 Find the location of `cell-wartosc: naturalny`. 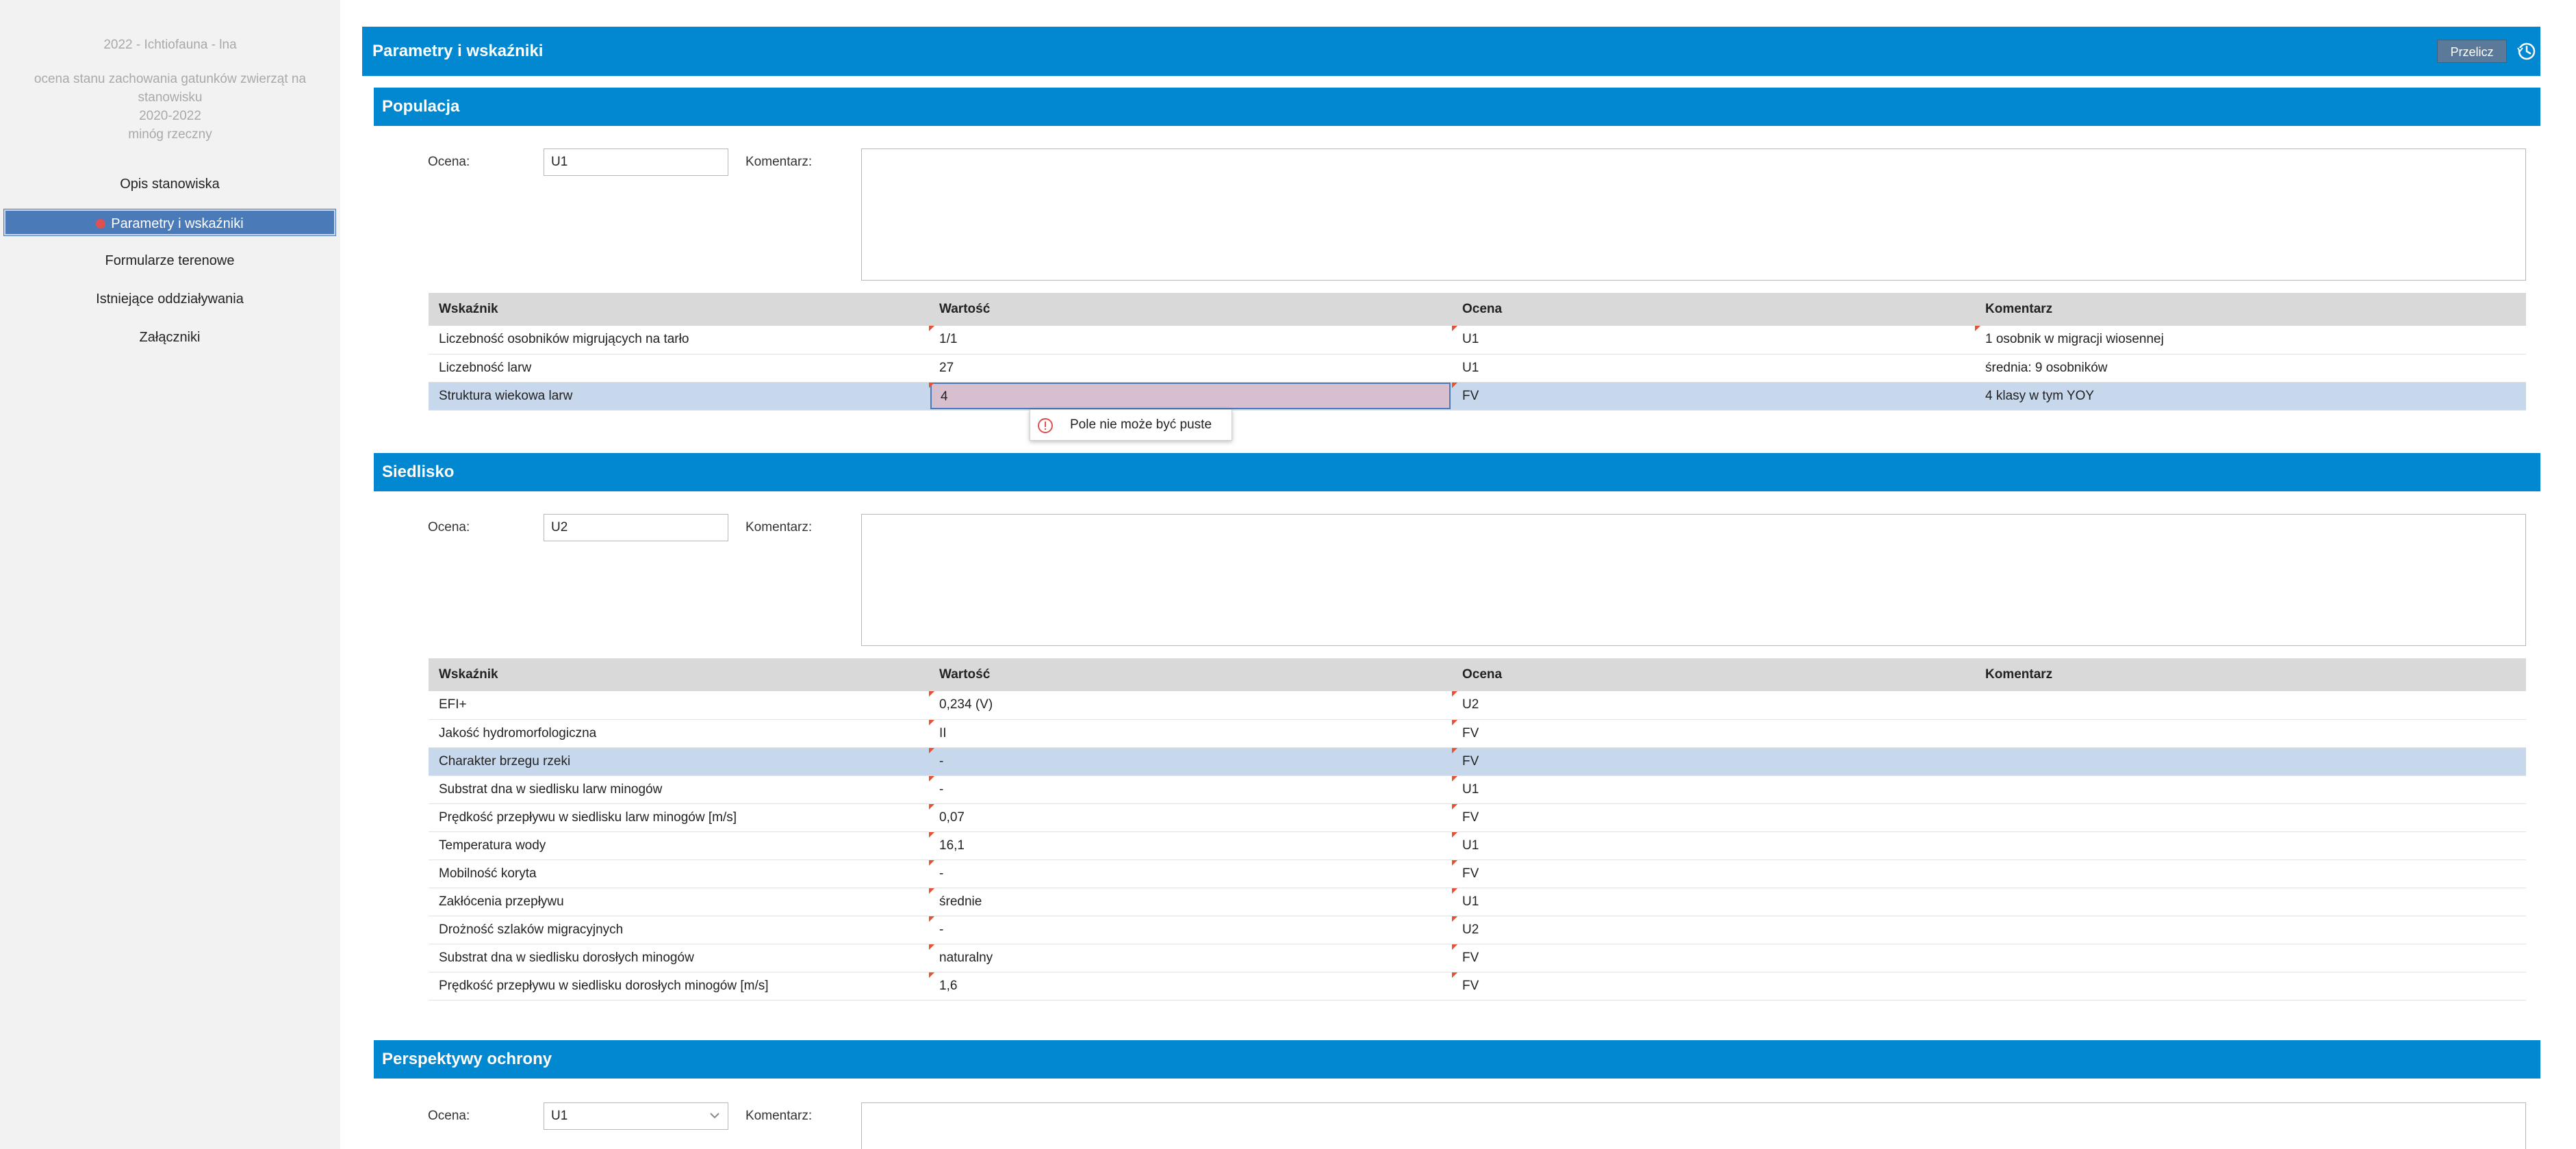

cell-wartosc: naturalny is located at coordinates (1190, 958).